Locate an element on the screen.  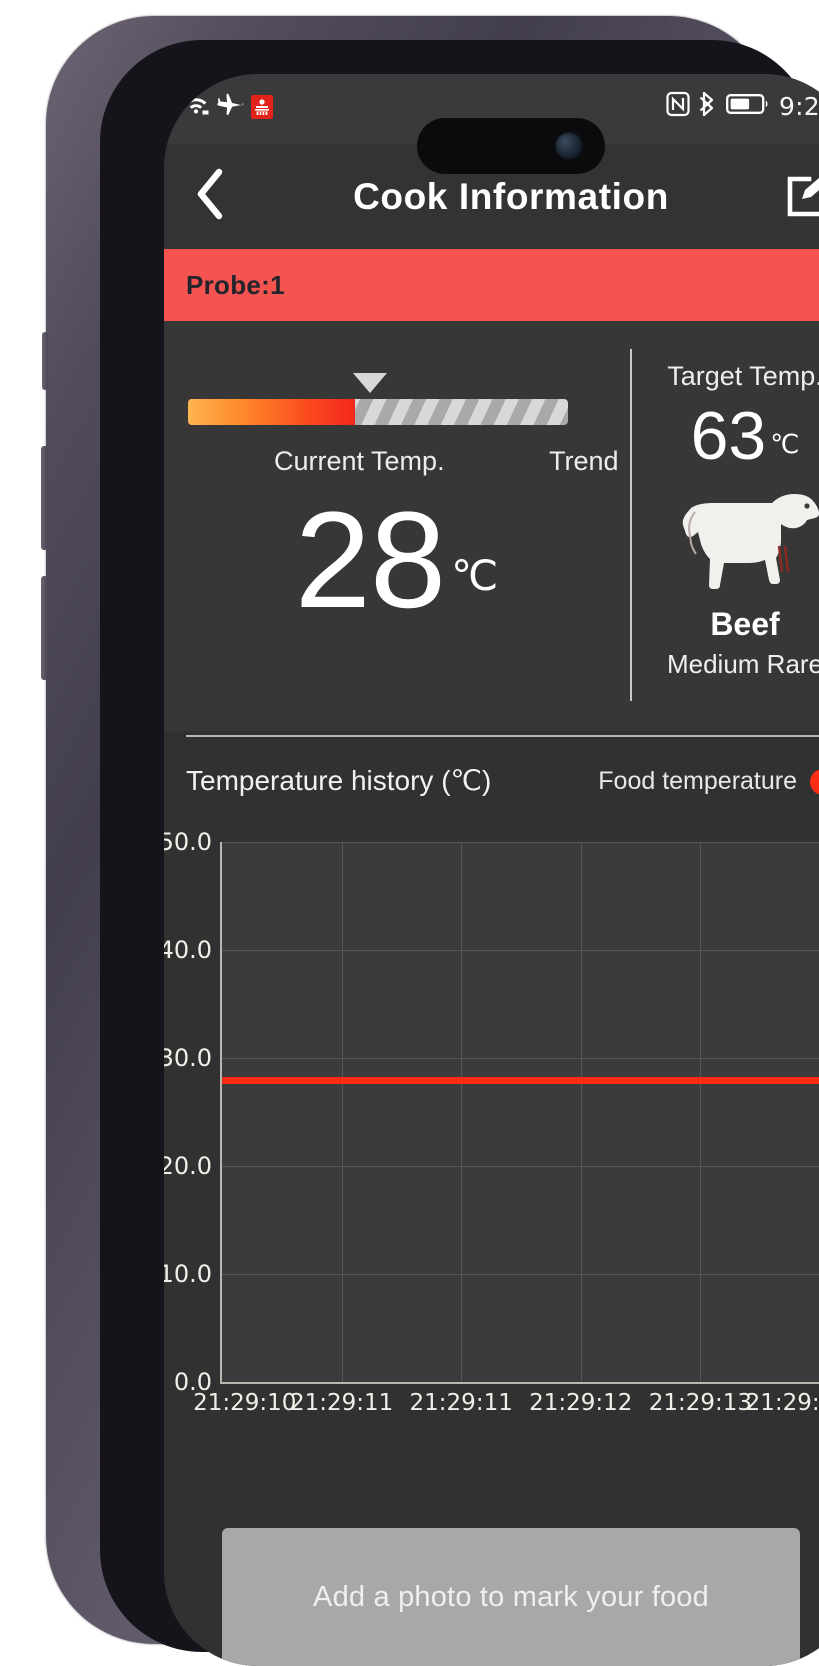
progress-fill is located at coordinates (272, 412).